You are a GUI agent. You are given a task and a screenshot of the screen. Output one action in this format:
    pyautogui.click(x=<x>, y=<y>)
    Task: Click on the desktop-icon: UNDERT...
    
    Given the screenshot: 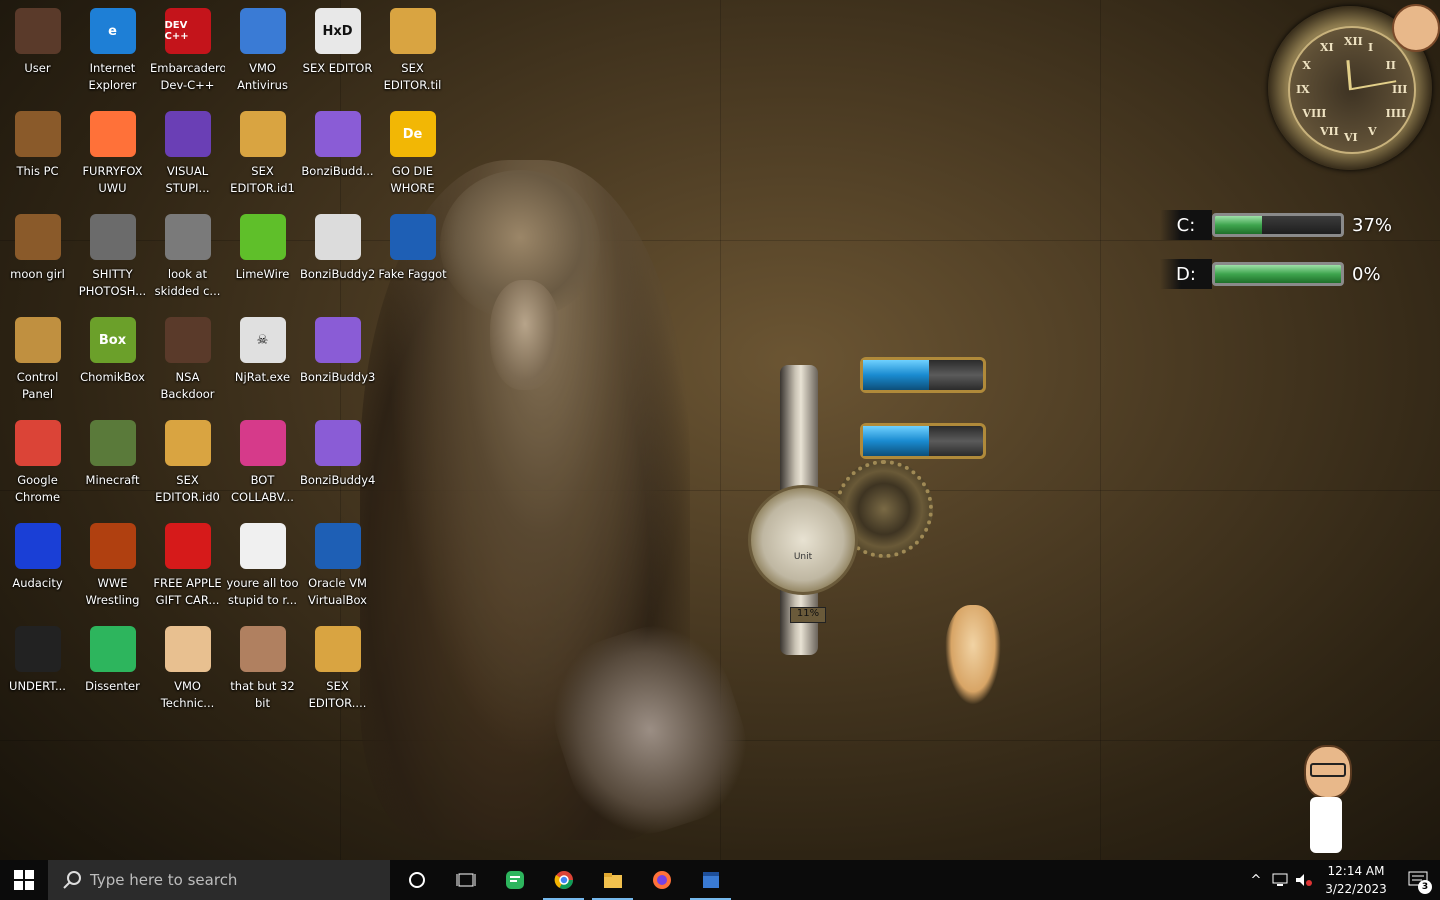 What is the action you would take?
    pyautogui.click(x=37, y=668)
    